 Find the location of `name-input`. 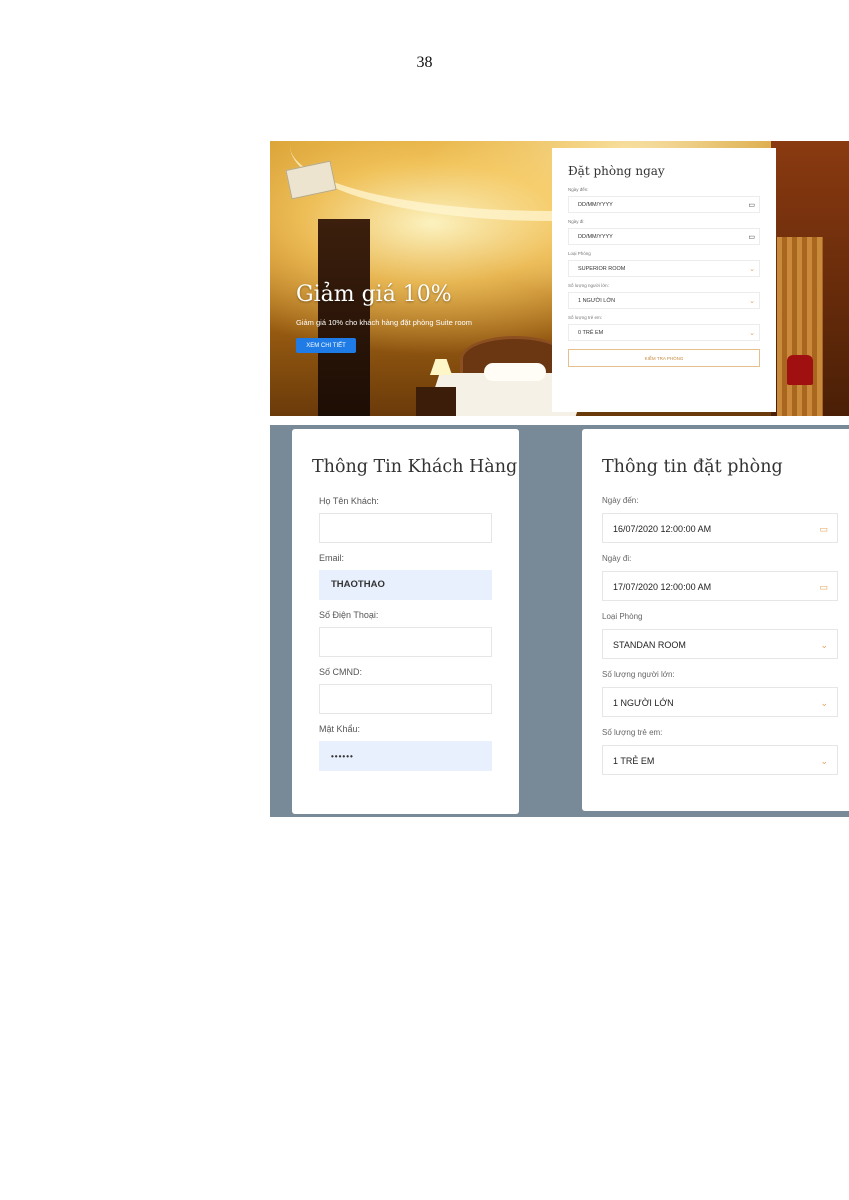

name-input is located at coordinates (405, 528).